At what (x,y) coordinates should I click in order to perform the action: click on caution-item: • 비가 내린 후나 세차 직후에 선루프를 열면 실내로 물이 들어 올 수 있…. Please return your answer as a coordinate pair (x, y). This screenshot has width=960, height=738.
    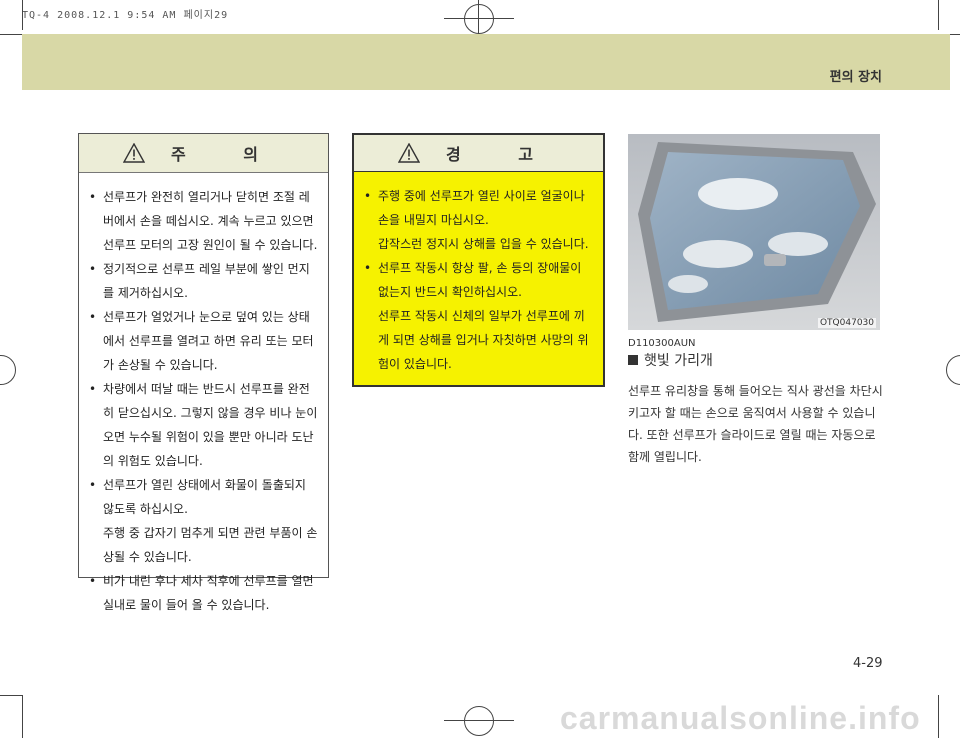
    Looking at the image, I should click on (201, 593).